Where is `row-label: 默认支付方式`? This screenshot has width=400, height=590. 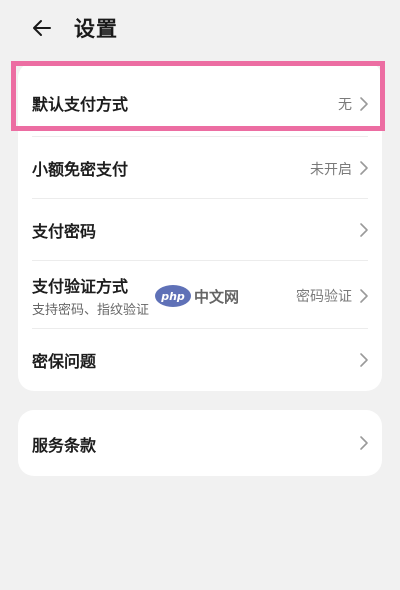 row-label: 默认支付方式 is located at coordinates (80, 104).